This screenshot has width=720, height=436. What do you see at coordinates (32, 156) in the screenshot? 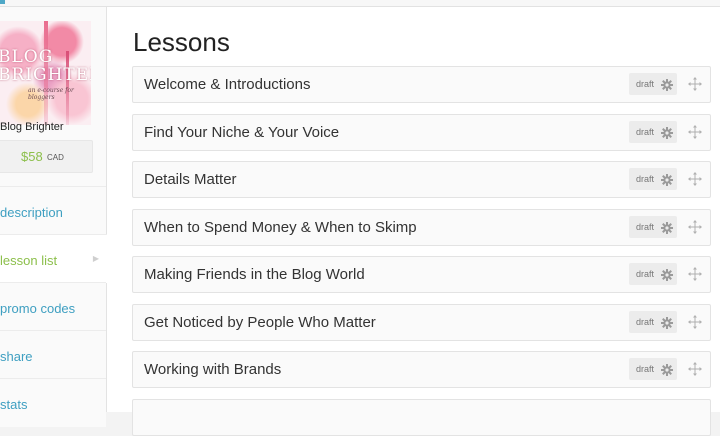
I see `price-value: $58` at bounding box center [32, 156].